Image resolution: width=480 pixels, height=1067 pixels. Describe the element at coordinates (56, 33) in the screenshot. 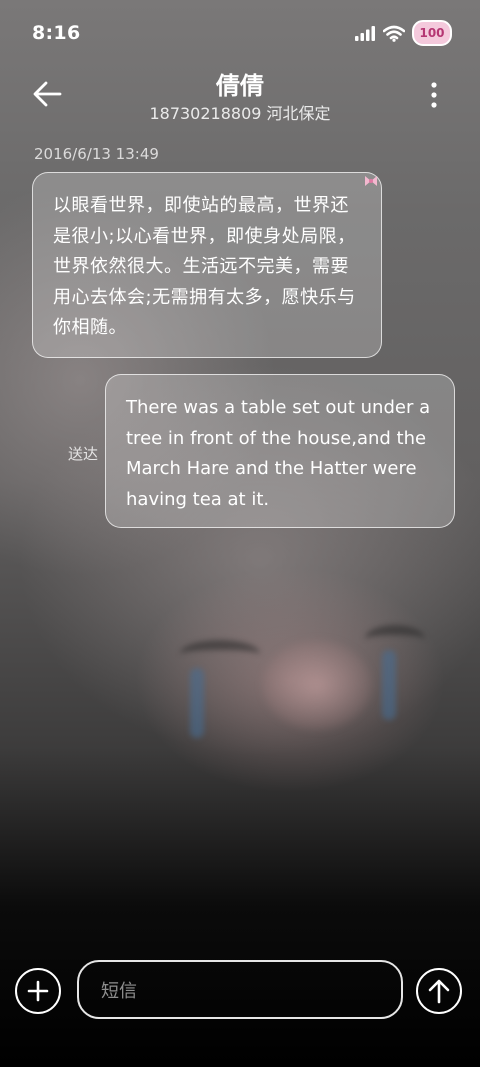

I see `status-time: 8:16` at that location.